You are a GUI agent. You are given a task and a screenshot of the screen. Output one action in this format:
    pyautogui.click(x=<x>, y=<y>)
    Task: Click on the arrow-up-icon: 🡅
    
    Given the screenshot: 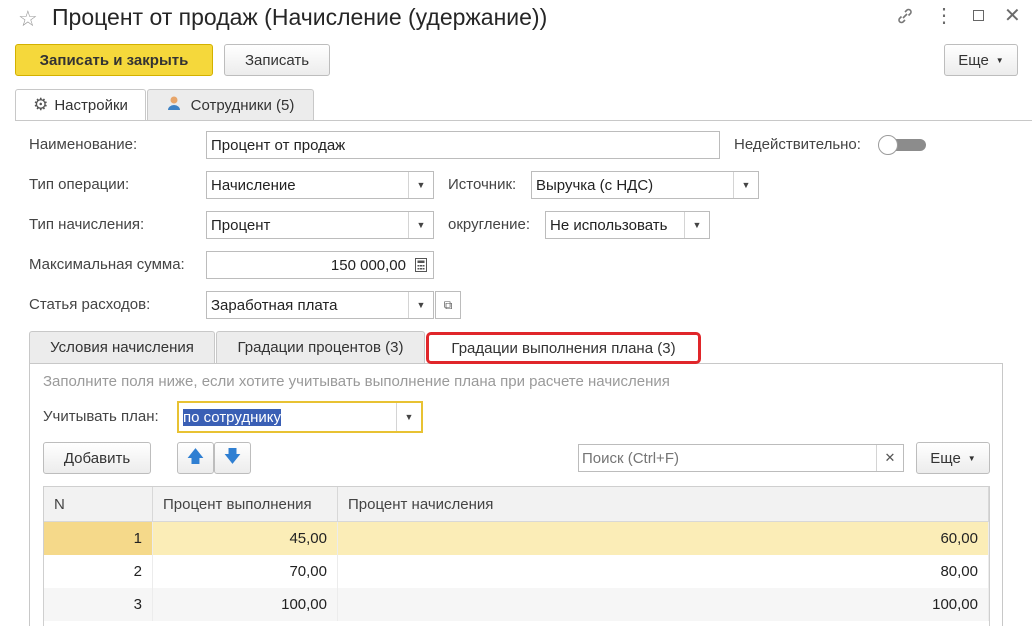 What is the action you would take?
    pyautogui.click(x=195, y=456)
    